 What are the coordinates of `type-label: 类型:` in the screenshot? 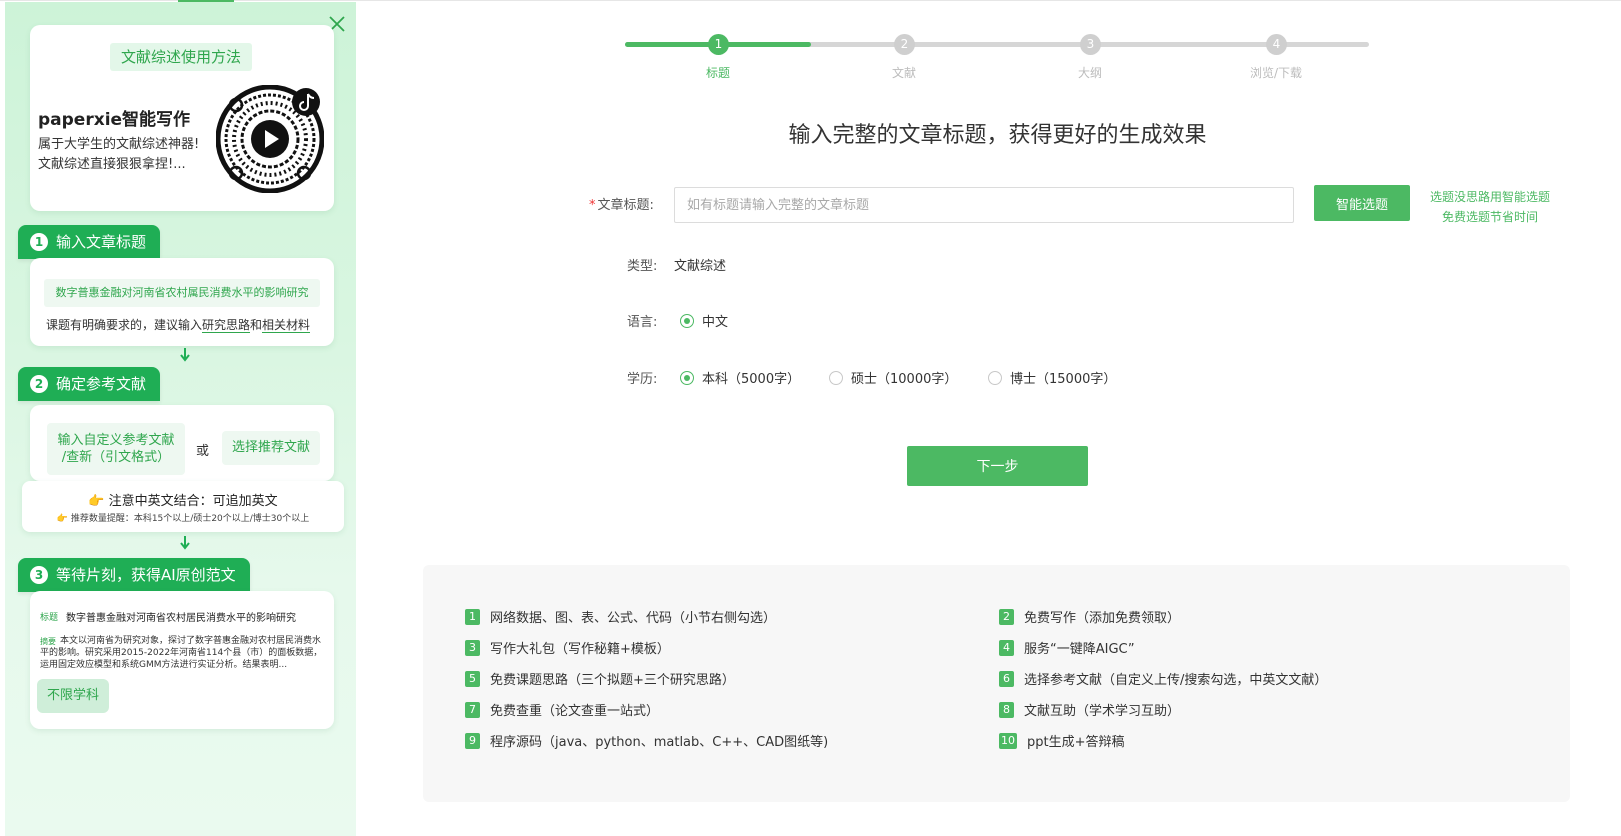 It's located at (642, 266).